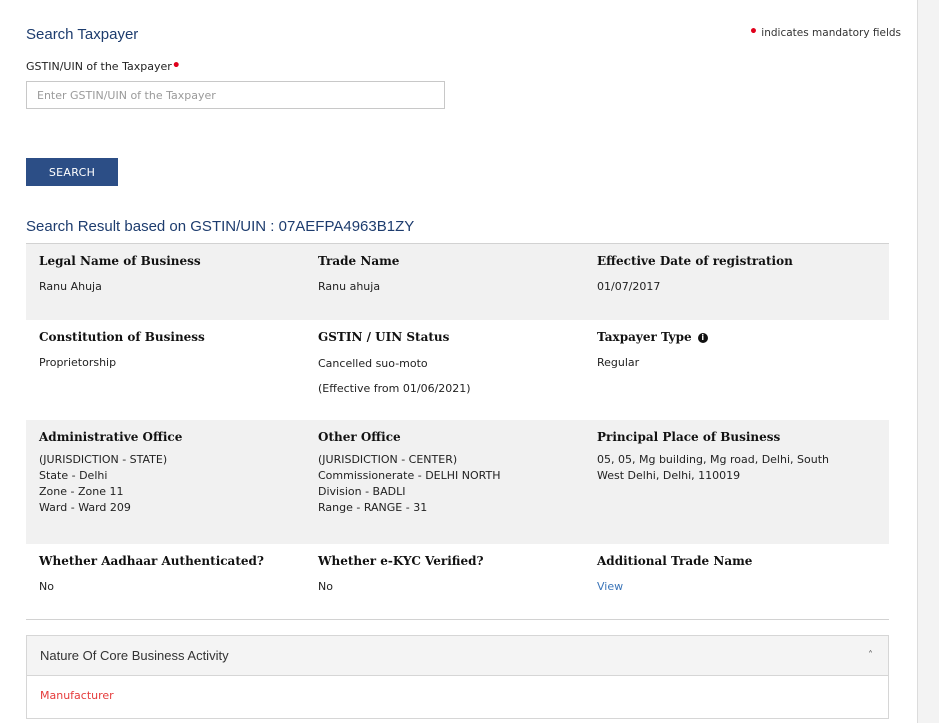  What do you see at coordinates (359, 437) in the screenshot?
I see `other-office-label: Other Office` at bounding box center [359, 437].